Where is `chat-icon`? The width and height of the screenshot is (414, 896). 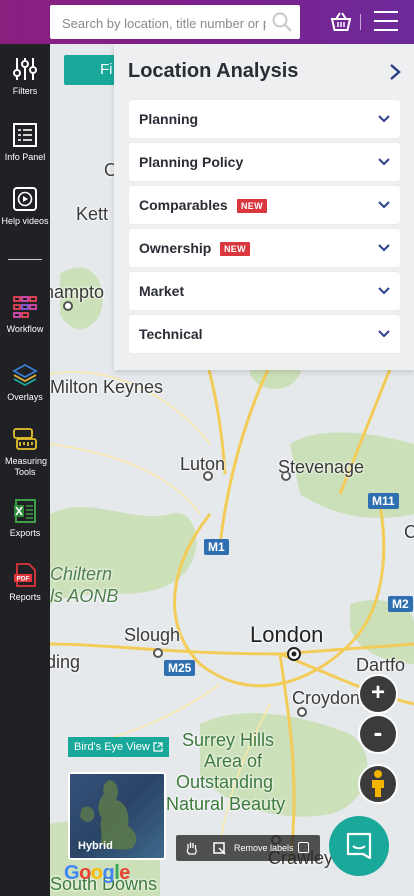
chat-icon is located at coordinates (359, 846).